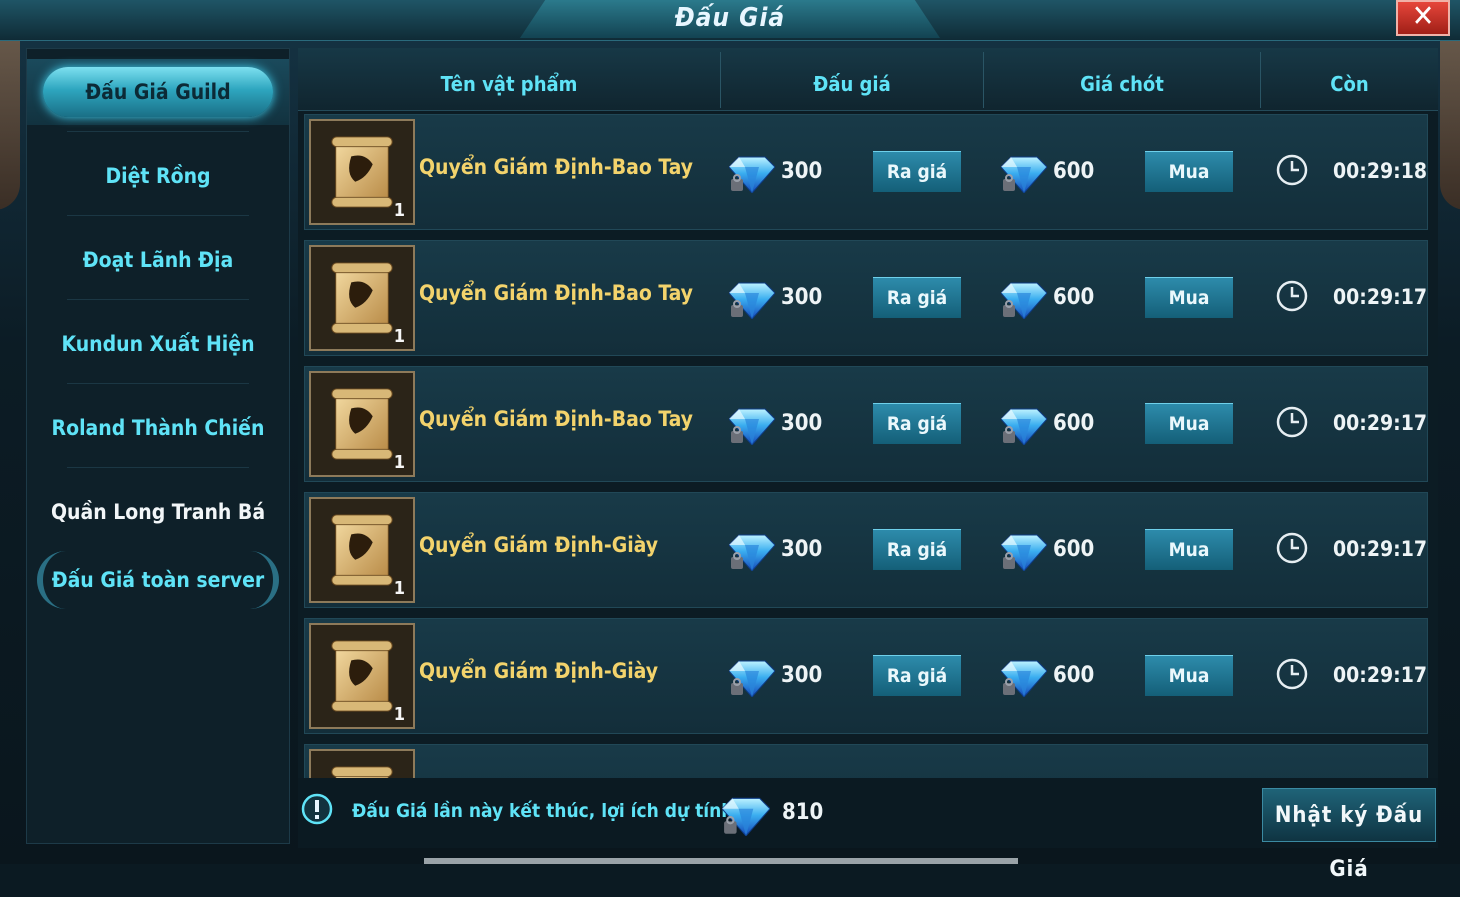 This screenshot has width=1460, height=897. I want to click on sidebar-item-server-auction: Đấu Giá toàn server, so click(158, 580).